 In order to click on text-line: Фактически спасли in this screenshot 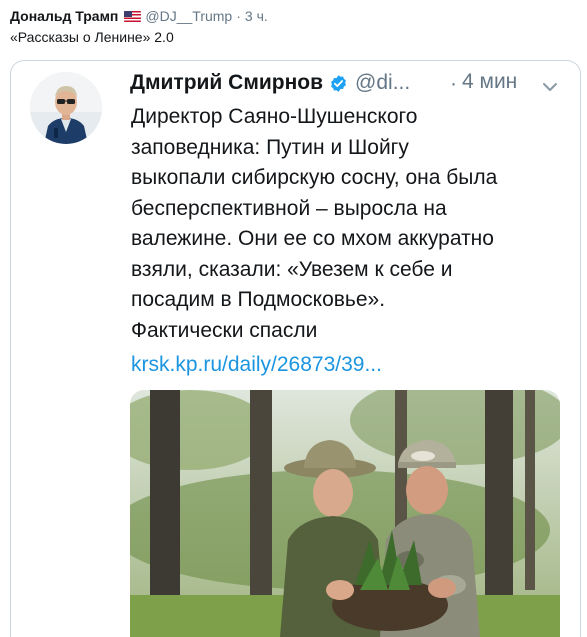, I will do `click(224, 330)`.